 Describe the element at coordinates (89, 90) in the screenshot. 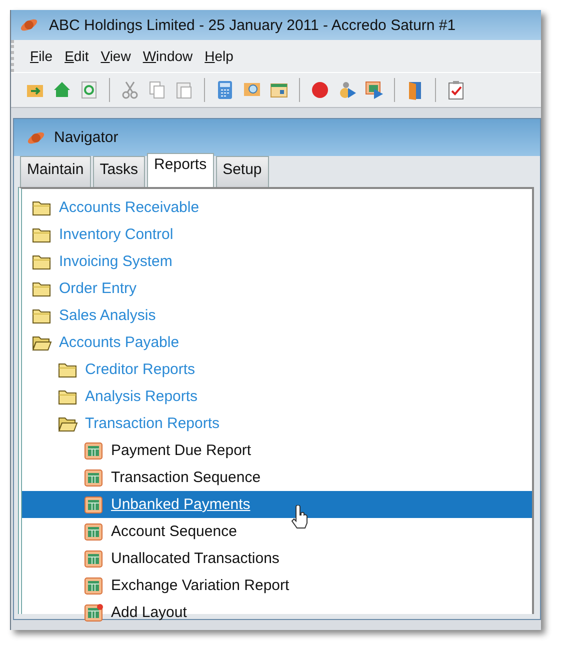

I see `refresh-icon` at that location.